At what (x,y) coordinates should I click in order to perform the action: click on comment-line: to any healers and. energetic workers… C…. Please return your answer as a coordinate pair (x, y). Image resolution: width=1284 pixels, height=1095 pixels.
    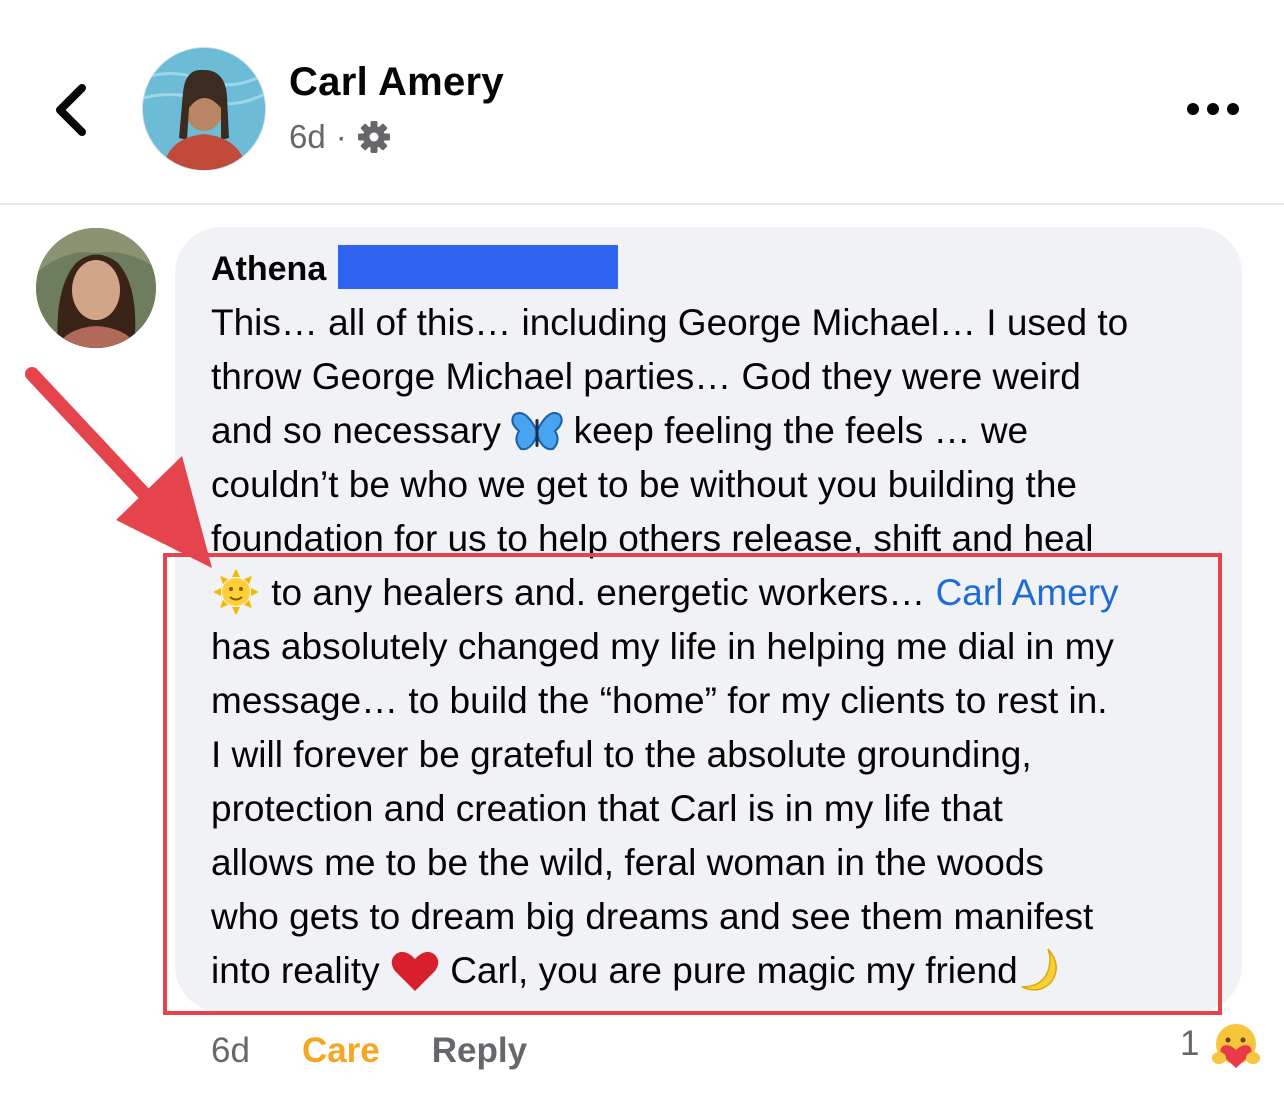
    Looking at the image, I should click on (716, 593).